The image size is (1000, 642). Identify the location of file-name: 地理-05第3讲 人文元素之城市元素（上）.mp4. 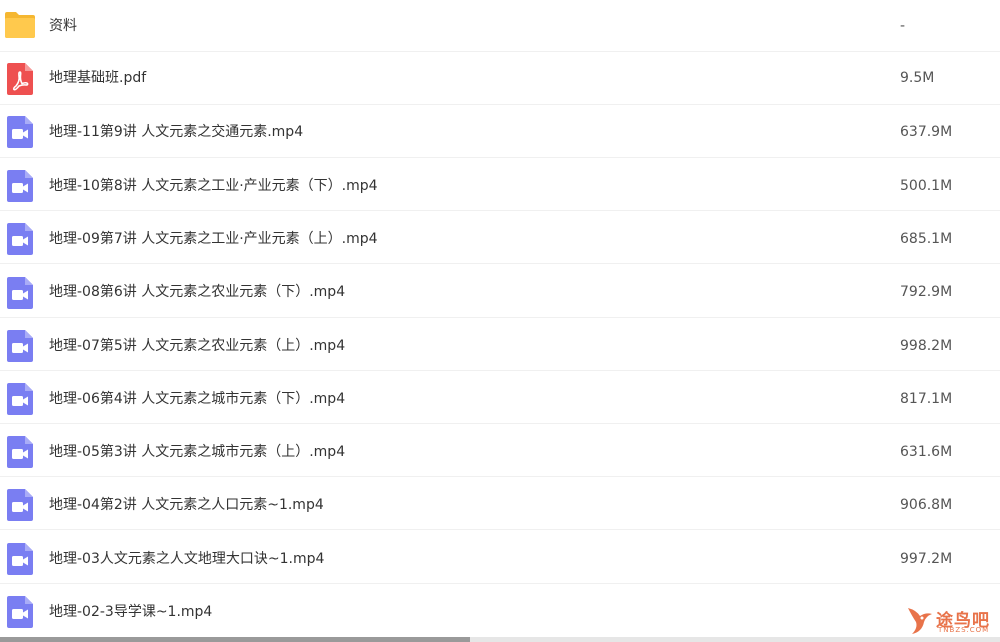
(197, 452).